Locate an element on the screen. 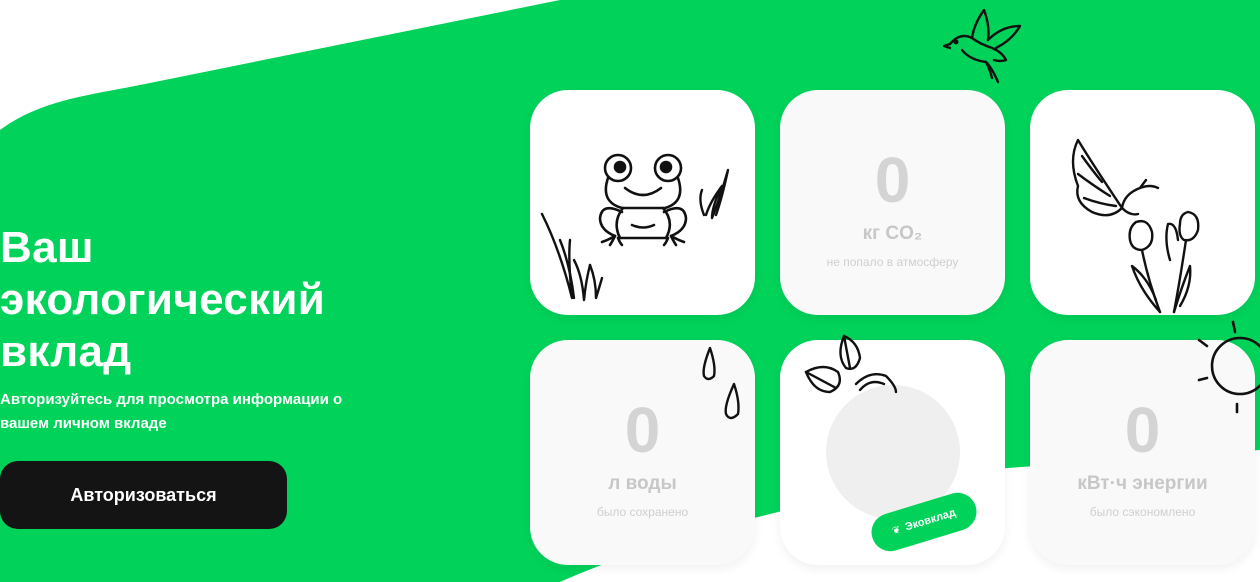  page-title: Ваш экологический вклад is located at coordinates (163, 299).